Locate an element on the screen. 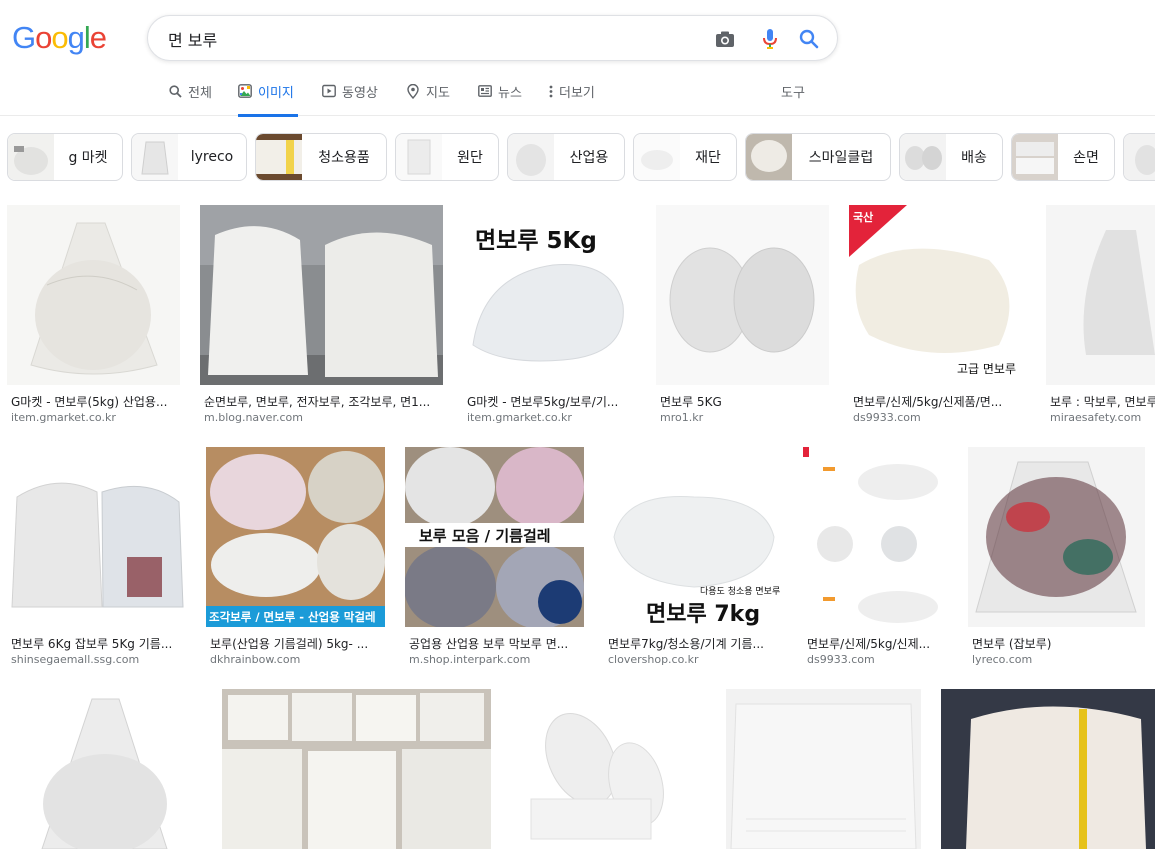 The width and height of the screenshot is (1155, 849). camera-icon is located at coordinates (725, 39).